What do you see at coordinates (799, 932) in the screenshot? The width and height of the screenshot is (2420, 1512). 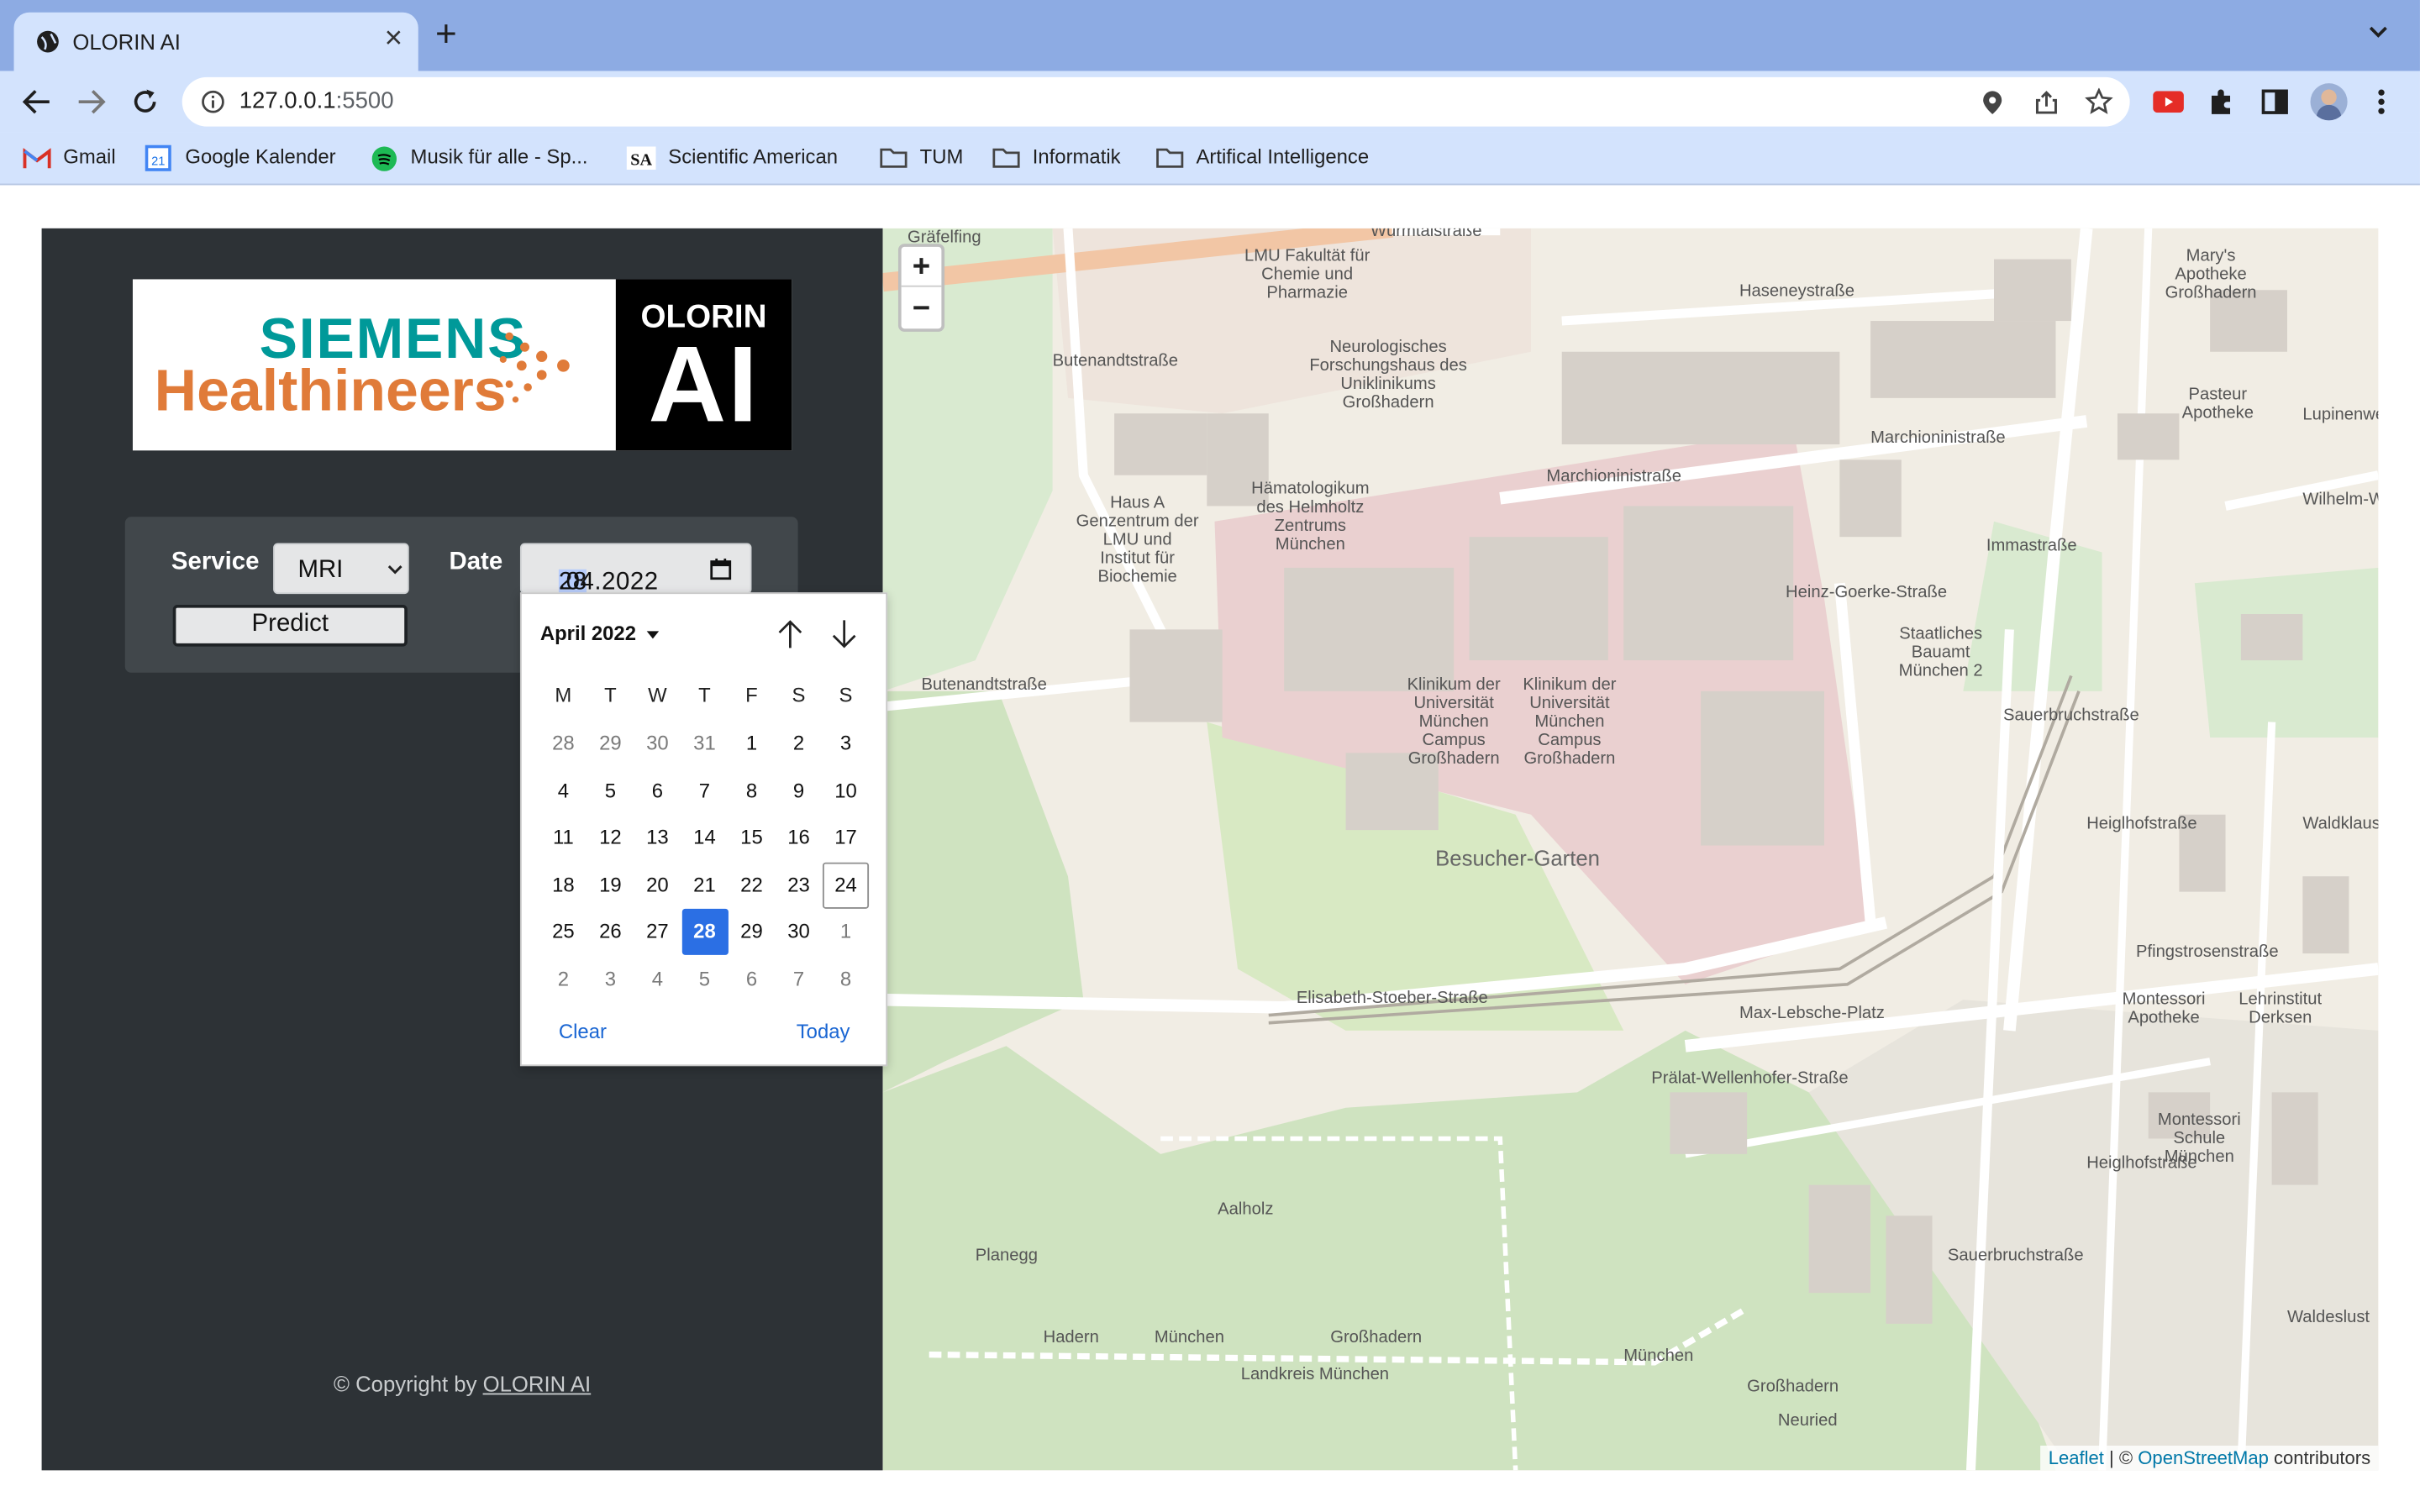 I see `calendar-day: 30` at bounding box center [799, 932].